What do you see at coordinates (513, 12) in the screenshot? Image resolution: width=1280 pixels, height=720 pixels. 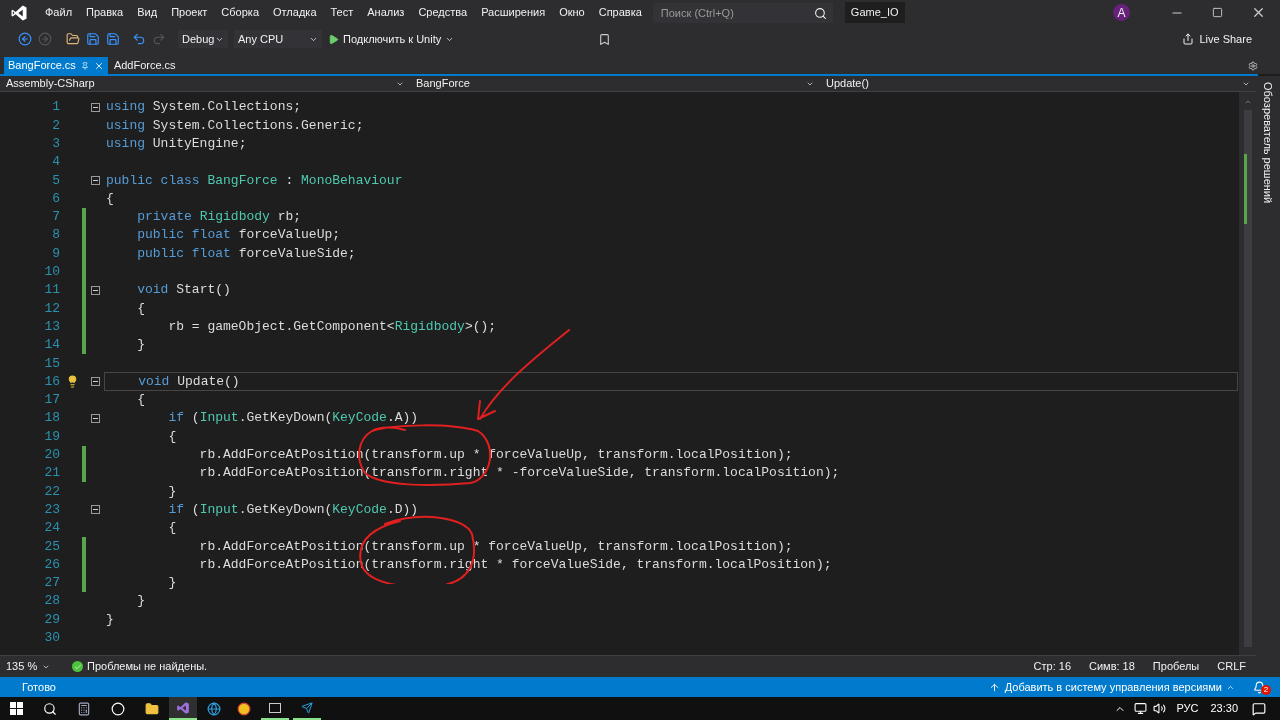 I see `menu-item: Расширения` at bounding box center [513, 12].